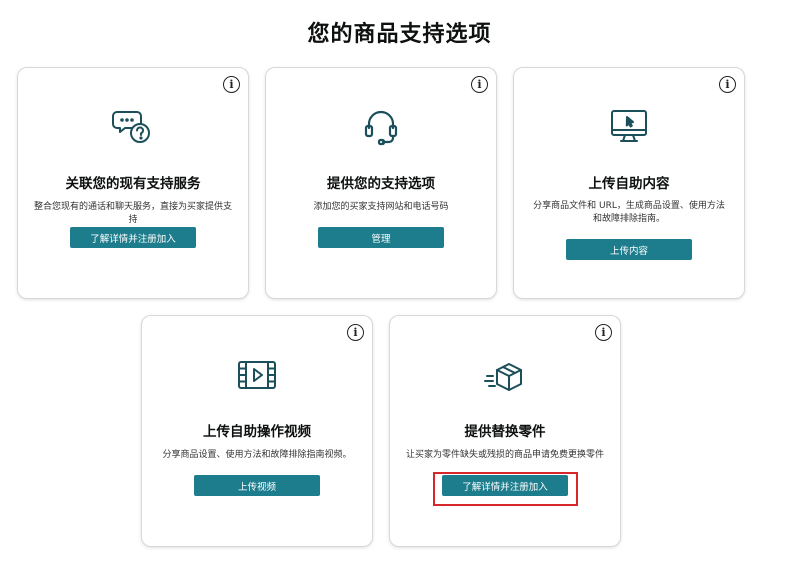  Describe the element at coordinates (399, 34) in the screenshot. I see `page-title: 您的商品支持选项` at that location.